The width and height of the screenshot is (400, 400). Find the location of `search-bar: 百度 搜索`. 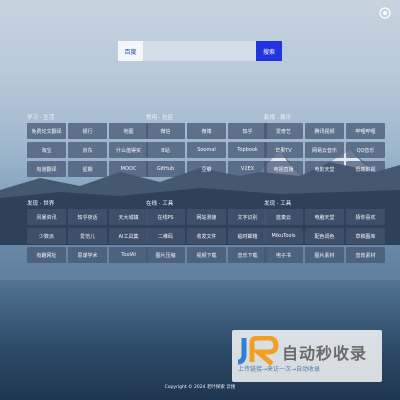

search-bar: 百度 搜索 is located at coordinates (200, 51).